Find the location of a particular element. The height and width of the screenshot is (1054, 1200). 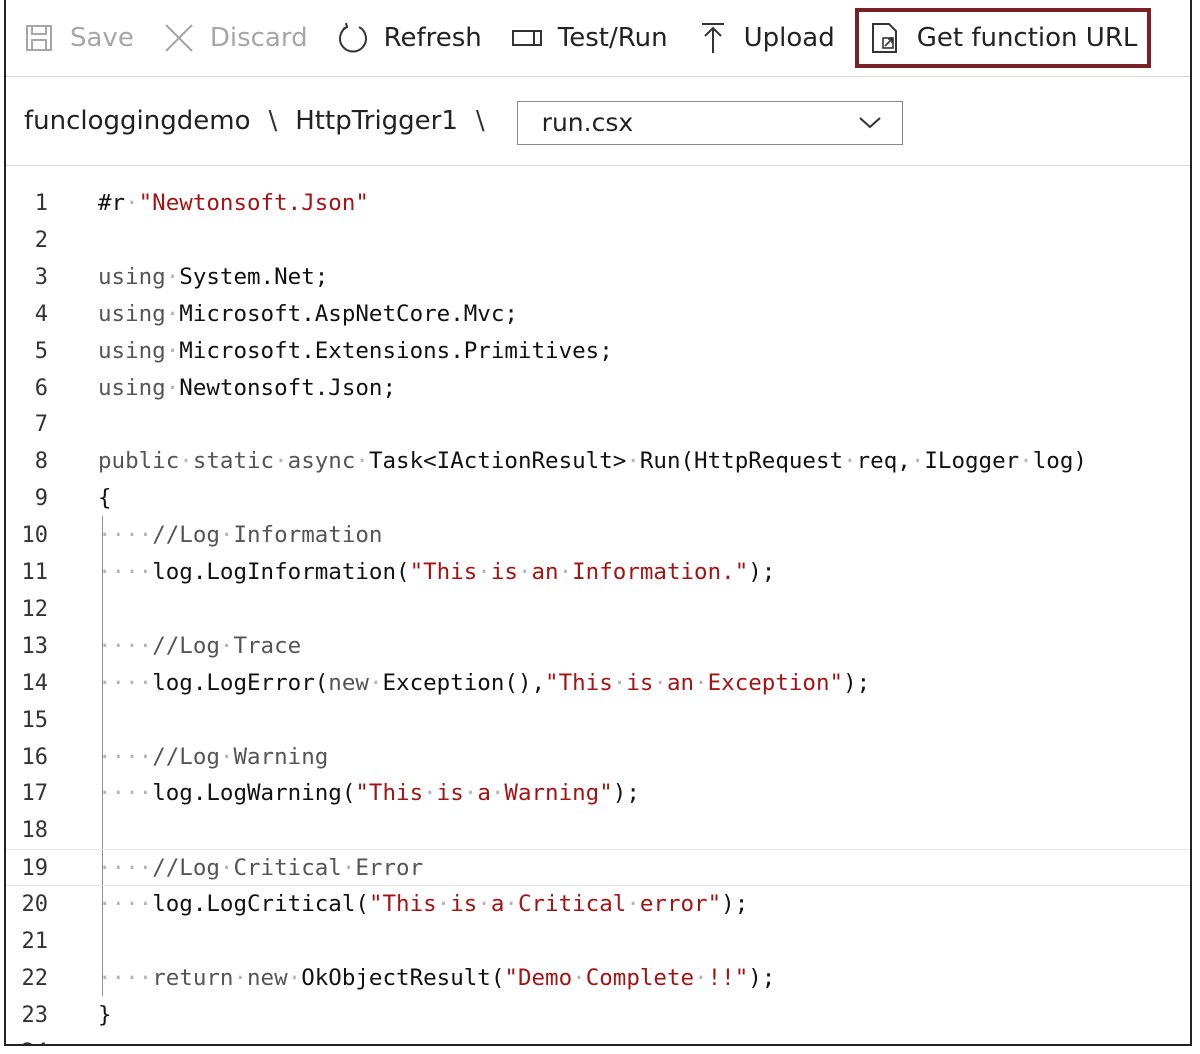

line-number: 18 is located at coordinates (35, 831).